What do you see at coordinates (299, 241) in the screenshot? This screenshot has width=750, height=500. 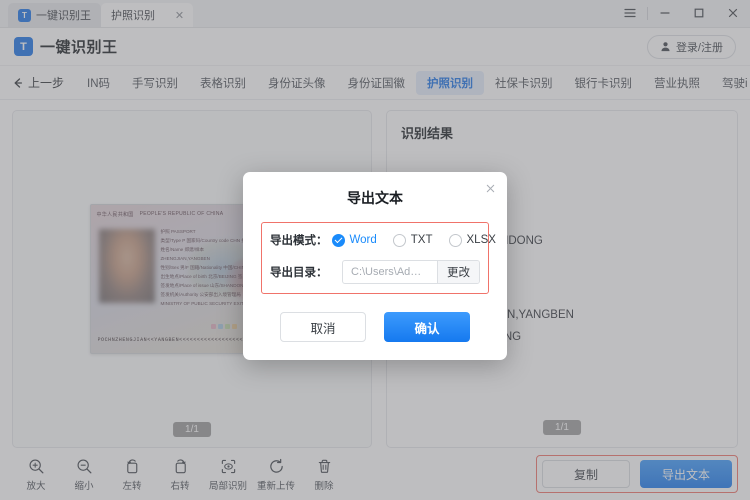 I see `export-mode-label: 导出模式：` at bounding box center [299, 241].